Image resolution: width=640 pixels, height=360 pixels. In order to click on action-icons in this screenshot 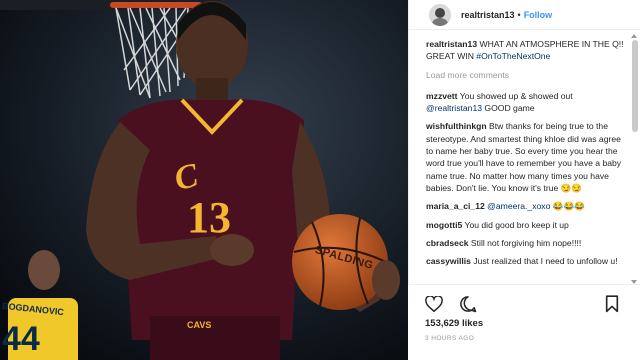, I will do `click(451, 304)`.